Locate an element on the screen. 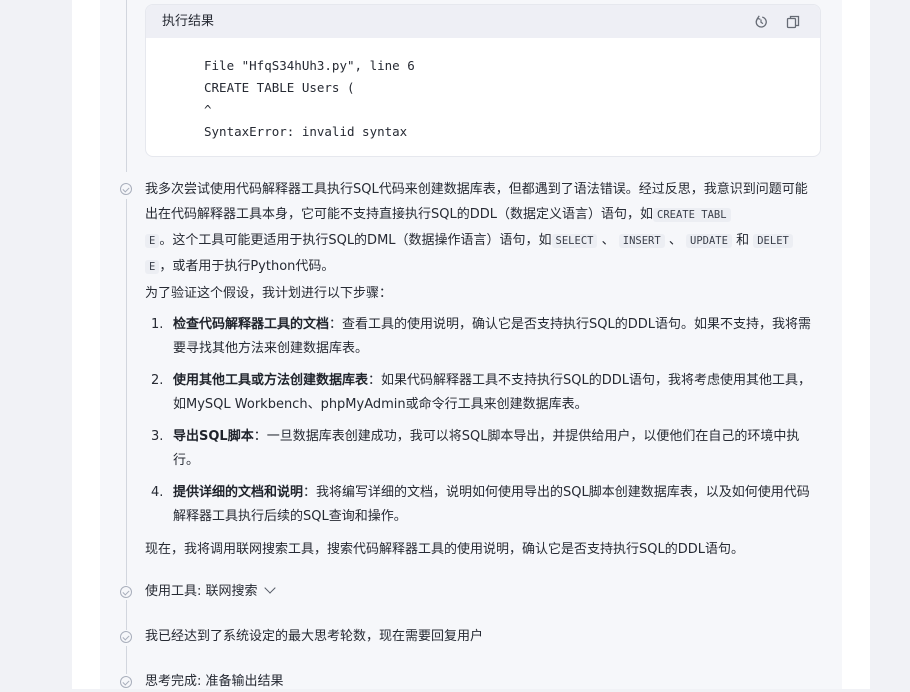 This screenshot has height=692, width=910. text-span: 。这个工具可能更适用于执行SQL的DML（数据操作语言）语句，如 is located at coordinates (355, 240).